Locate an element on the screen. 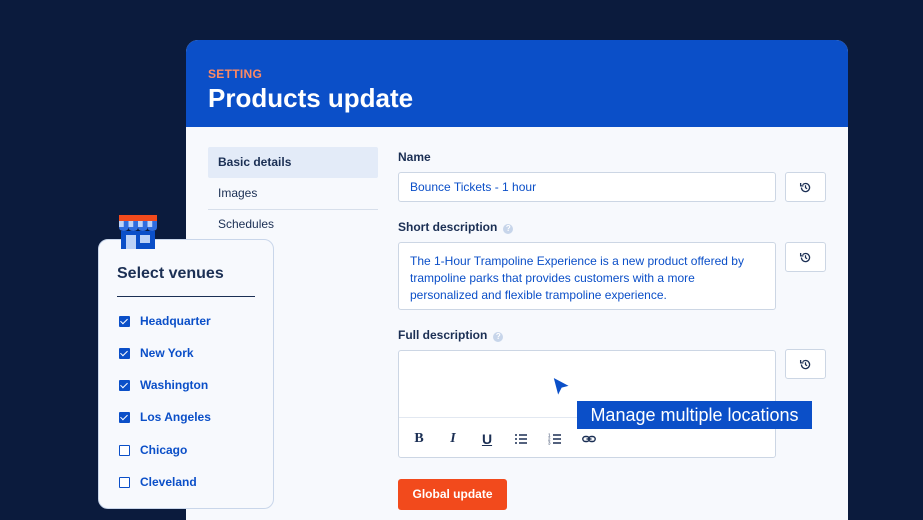 The image size is (923, 520). link-icon is located at coordinates (589, 439).